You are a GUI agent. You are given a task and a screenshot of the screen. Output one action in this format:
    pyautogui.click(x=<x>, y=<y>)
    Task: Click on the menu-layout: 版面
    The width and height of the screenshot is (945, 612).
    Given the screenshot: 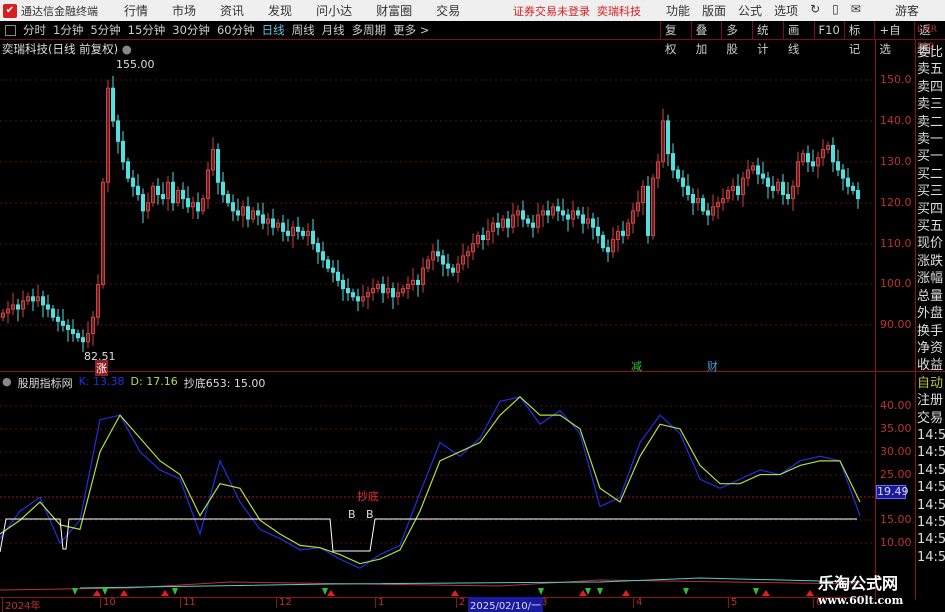 What is the action you would take?
    pyautogui.click(x=714, y=10)
    